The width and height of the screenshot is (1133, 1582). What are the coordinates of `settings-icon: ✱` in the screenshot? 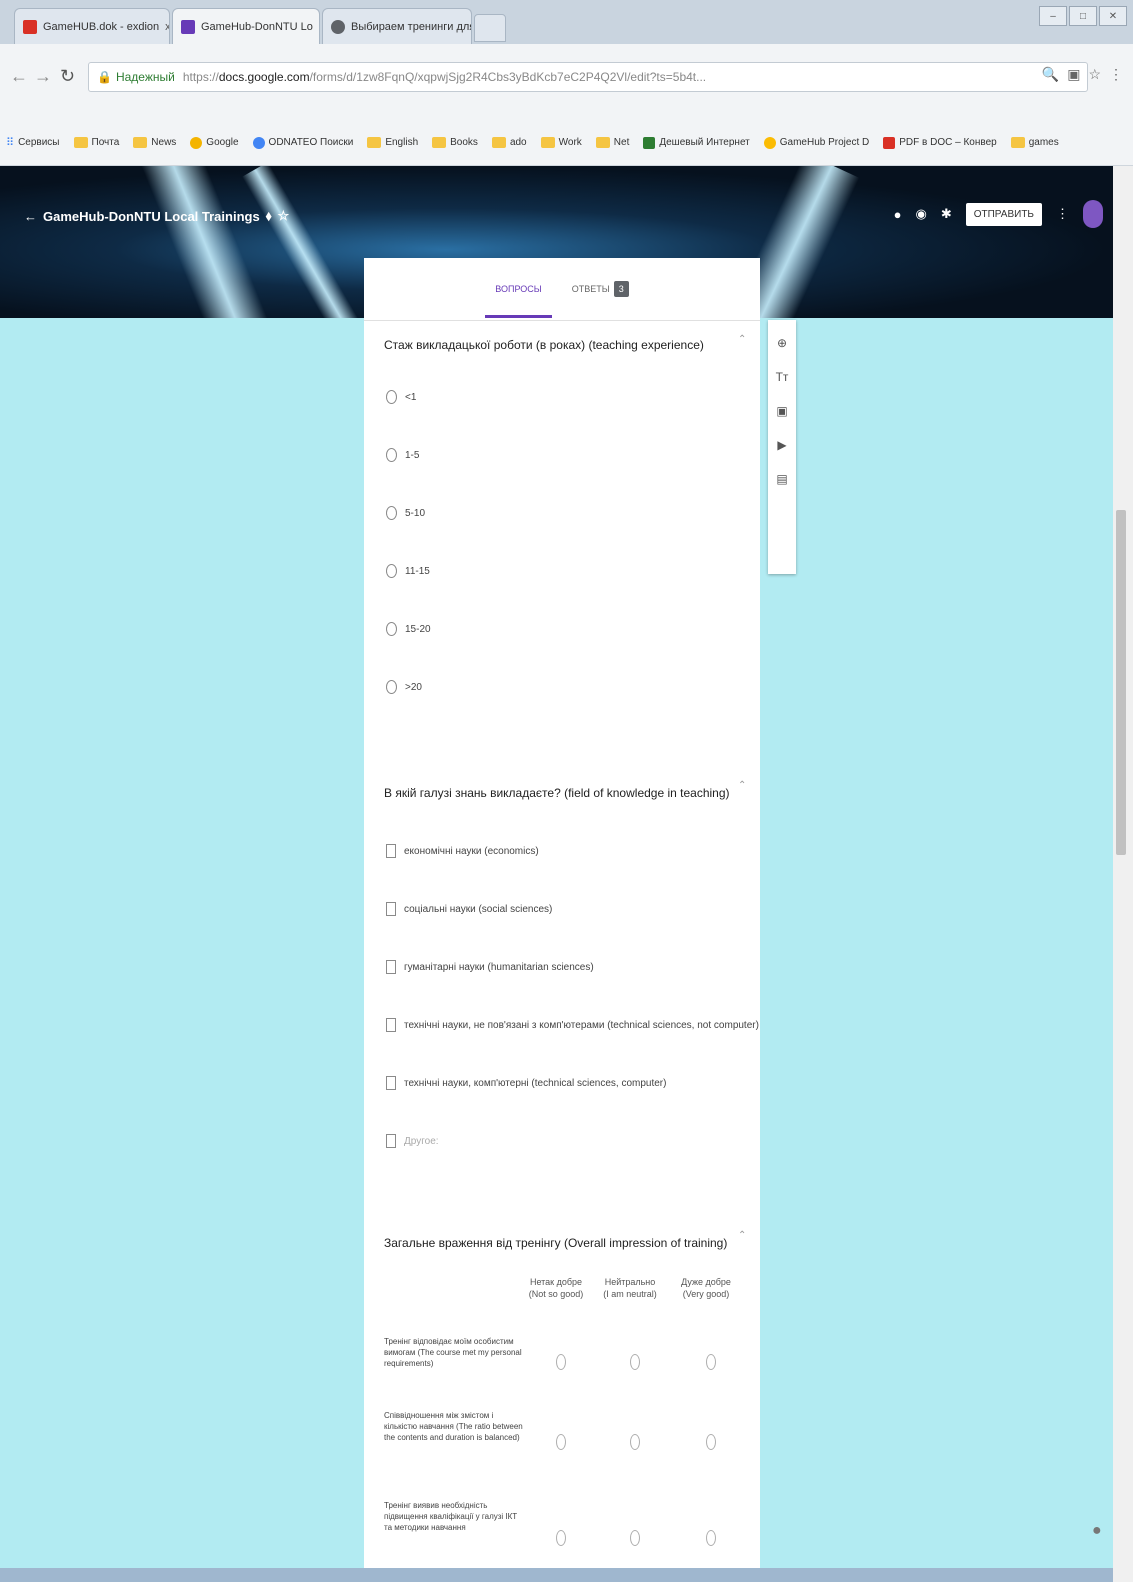 It's located at (946, 214).